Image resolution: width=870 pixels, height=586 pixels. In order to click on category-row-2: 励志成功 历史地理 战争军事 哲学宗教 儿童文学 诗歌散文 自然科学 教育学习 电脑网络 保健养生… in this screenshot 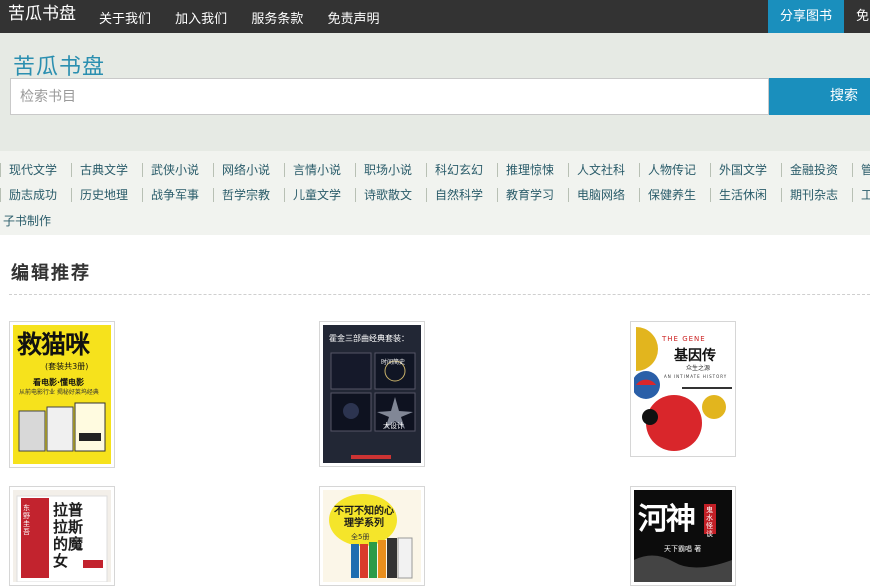, I will do `click(435, 195)`.